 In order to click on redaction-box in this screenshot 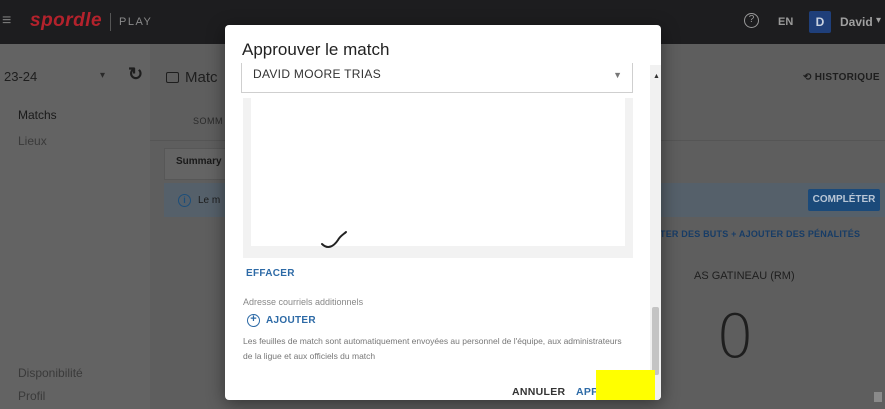, I will do `click(625, 385)`.